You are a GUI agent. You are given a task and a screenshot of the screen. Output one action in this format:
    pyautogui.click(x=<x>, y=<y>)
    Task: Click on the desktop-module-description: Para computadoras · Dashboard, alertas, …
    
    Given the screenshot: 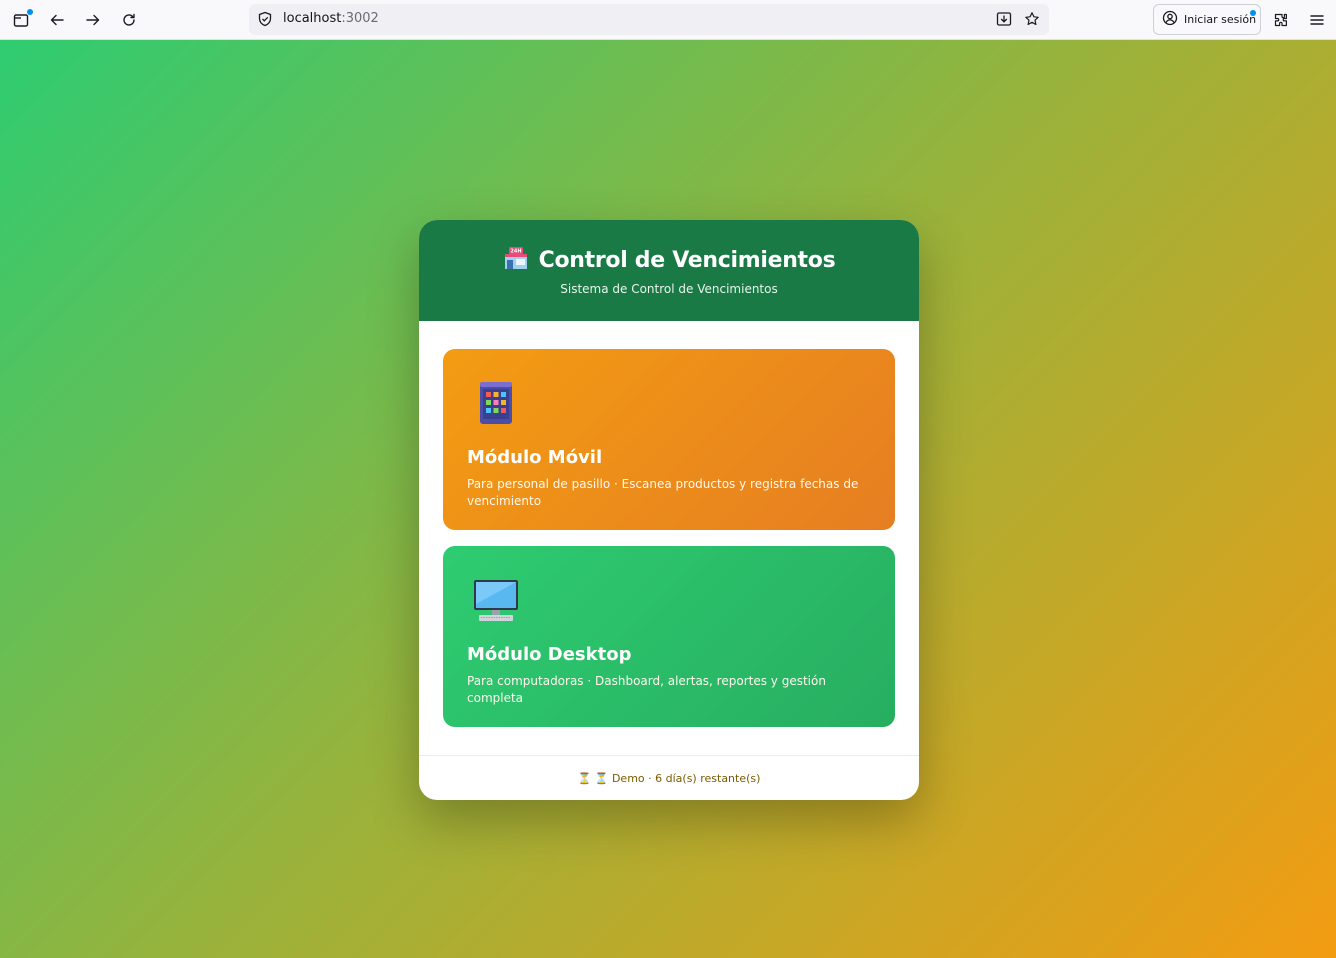 What is the action you would take?
    pyautogui.click(x=646, y=689)
    